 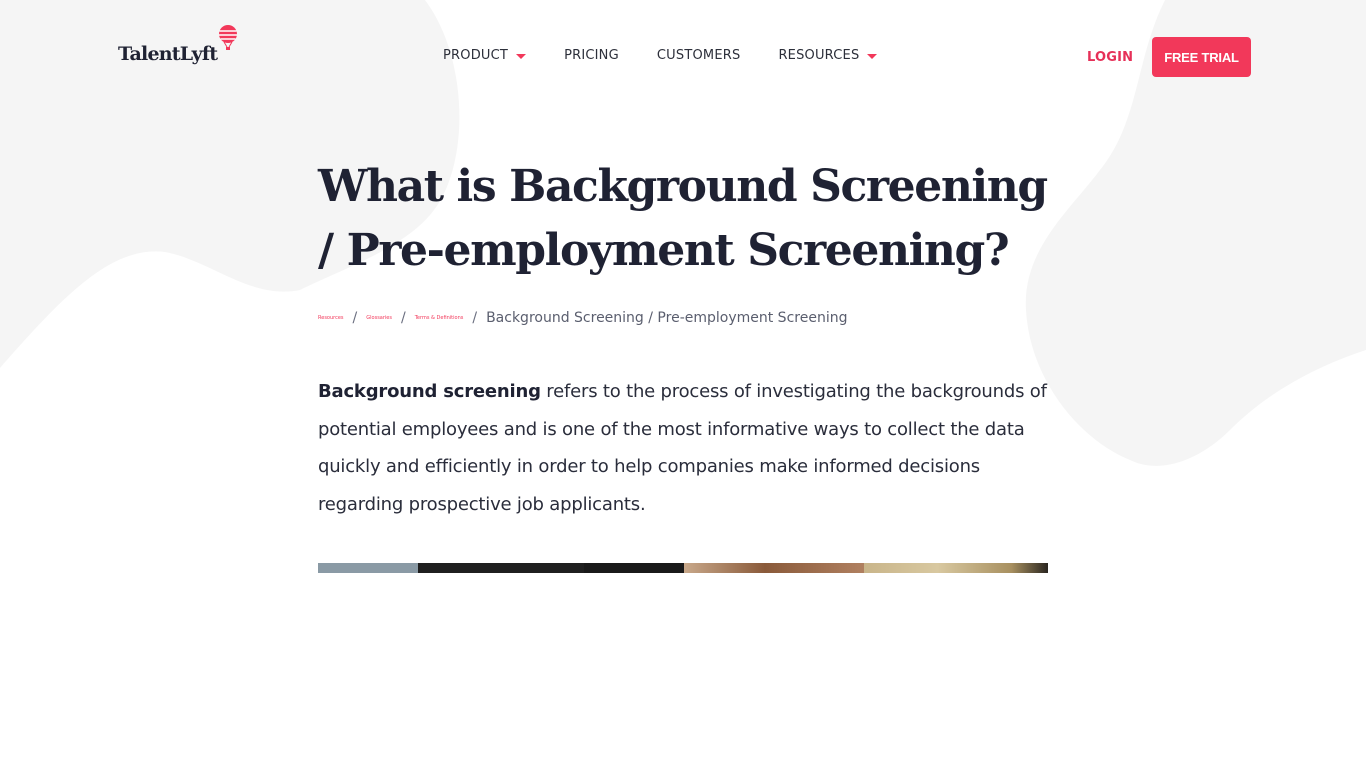 What do you see at coordinates (476, 55) in the screenshot?
I see `nav-item-label: PRODUCT` at bounding box center [476, 55].